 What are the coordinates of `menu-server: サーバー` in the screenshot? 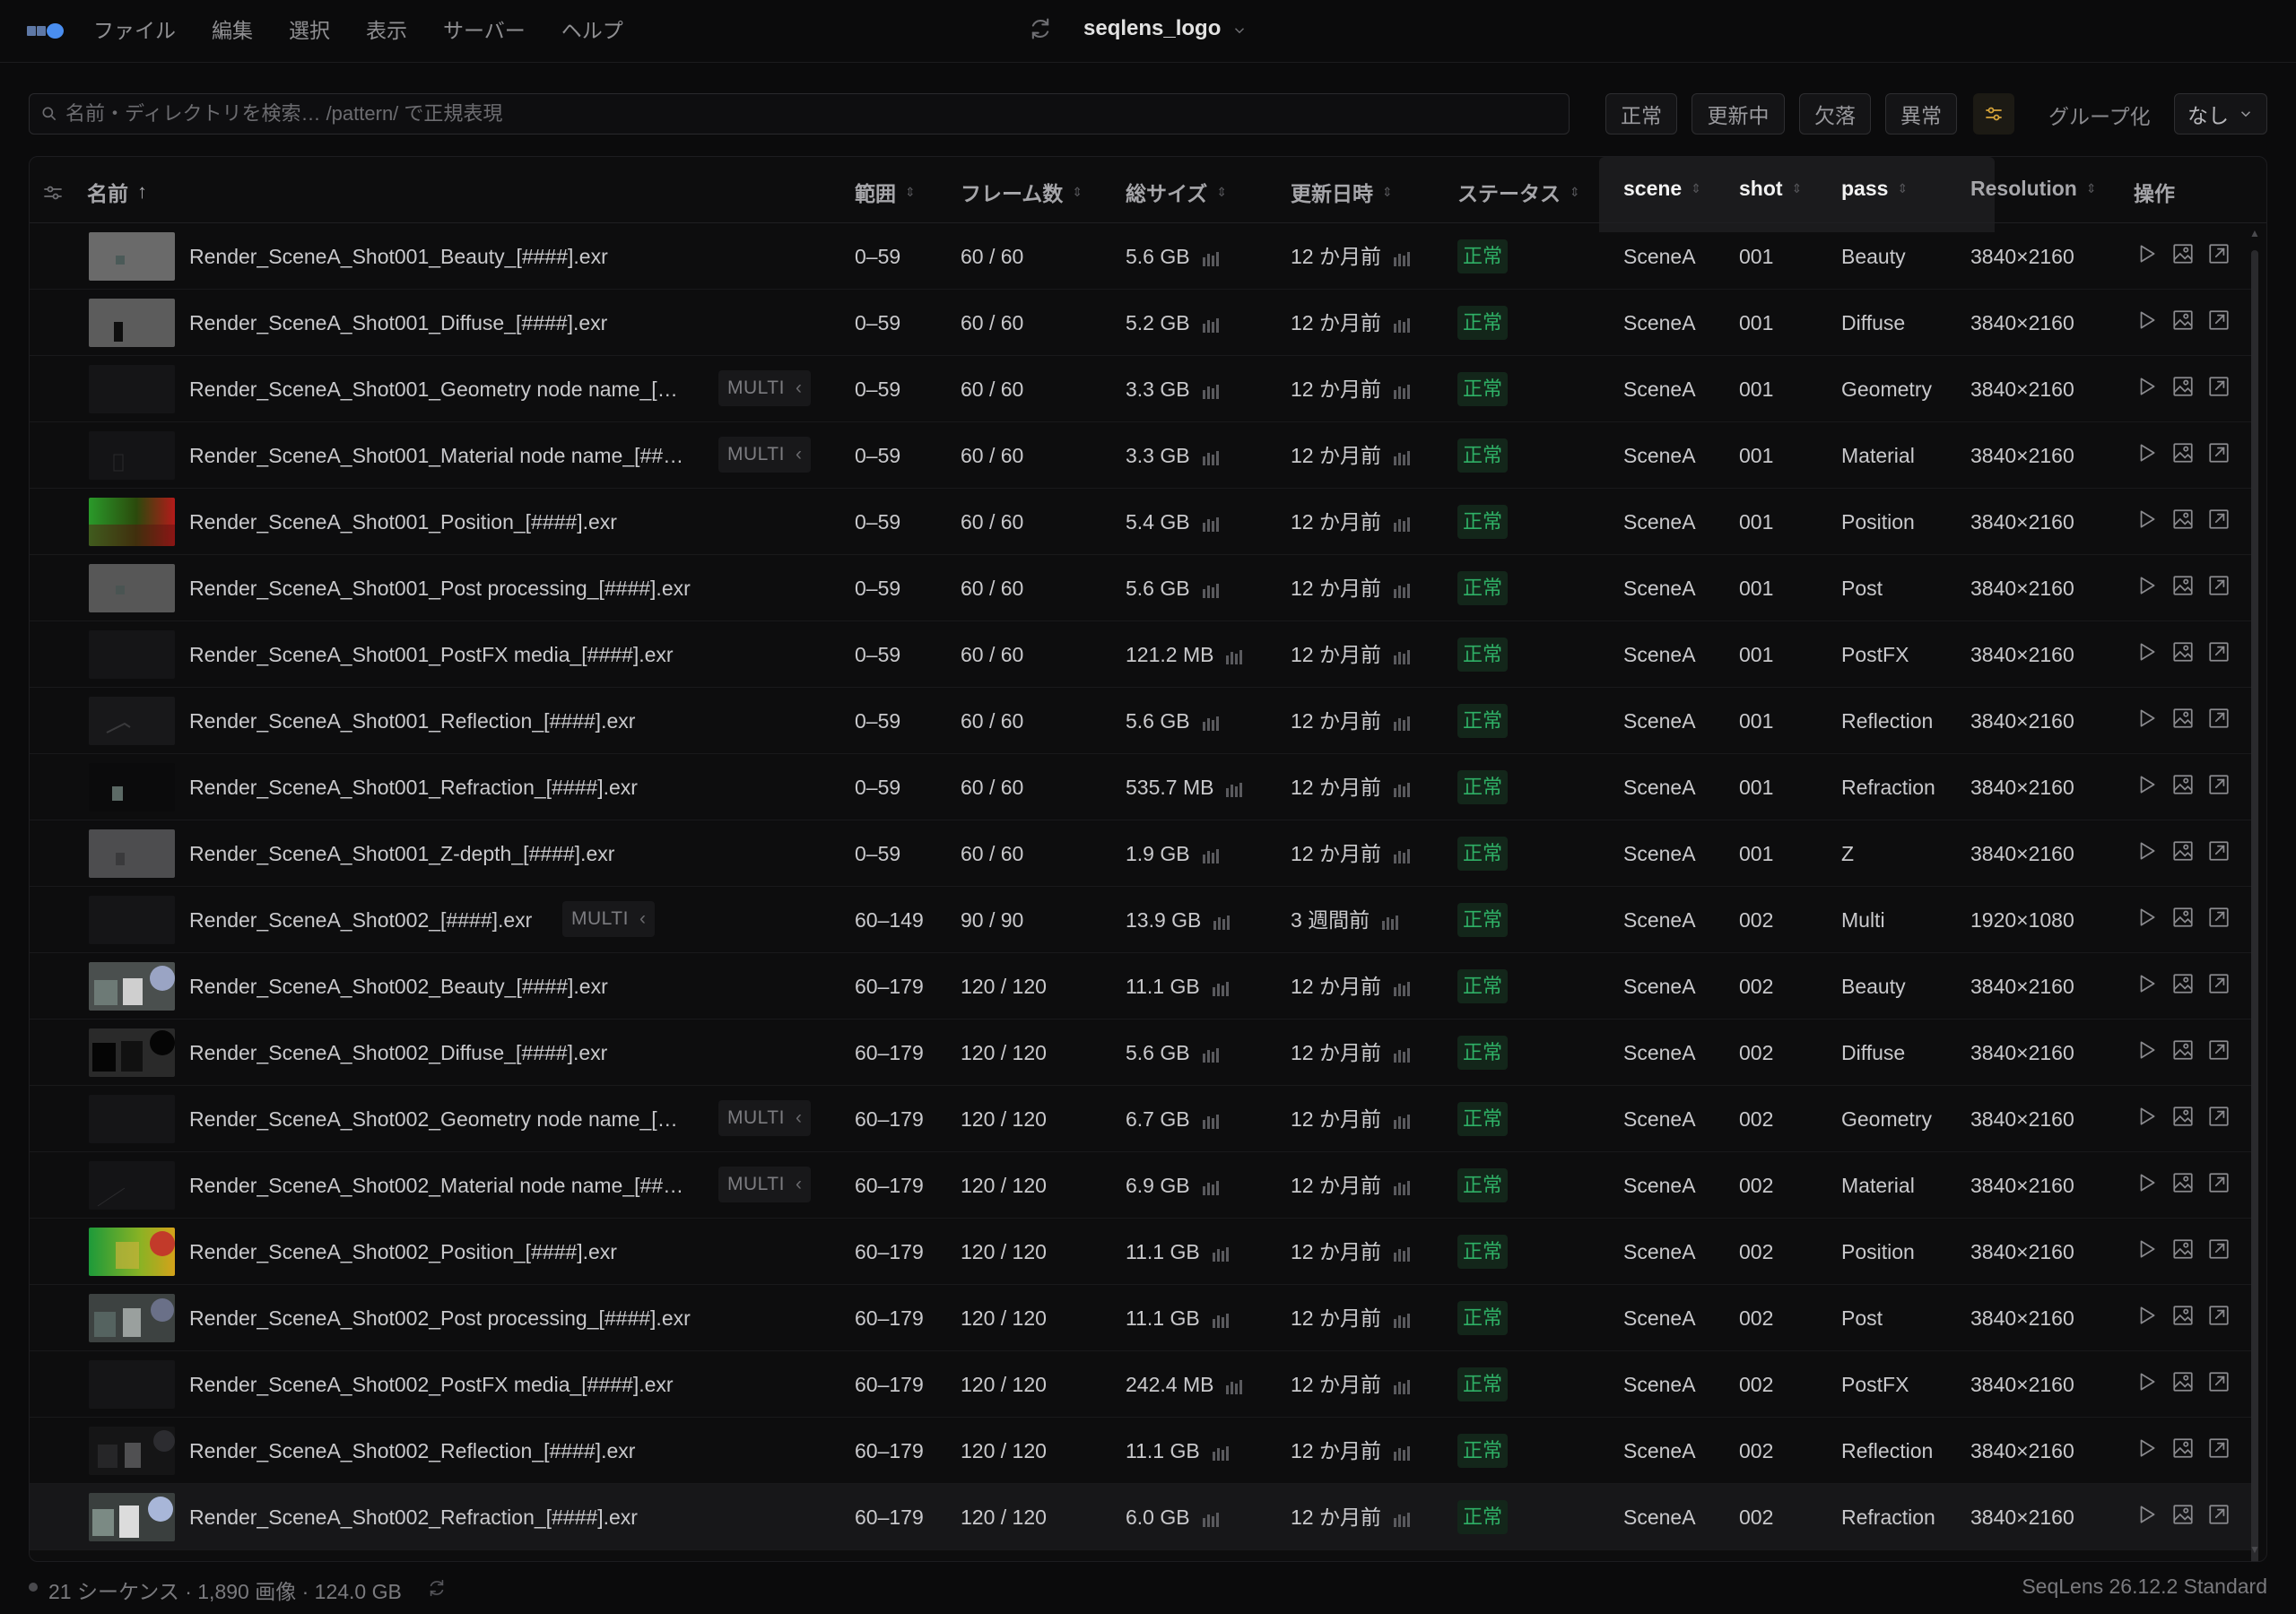 It's located at (484, 30).